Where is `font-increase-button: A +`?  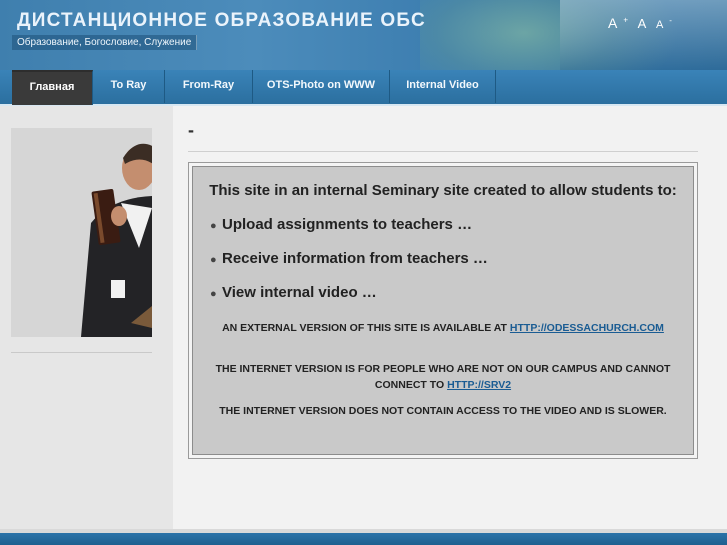
font-increase-button: A + is located at coordinates (618, 23).